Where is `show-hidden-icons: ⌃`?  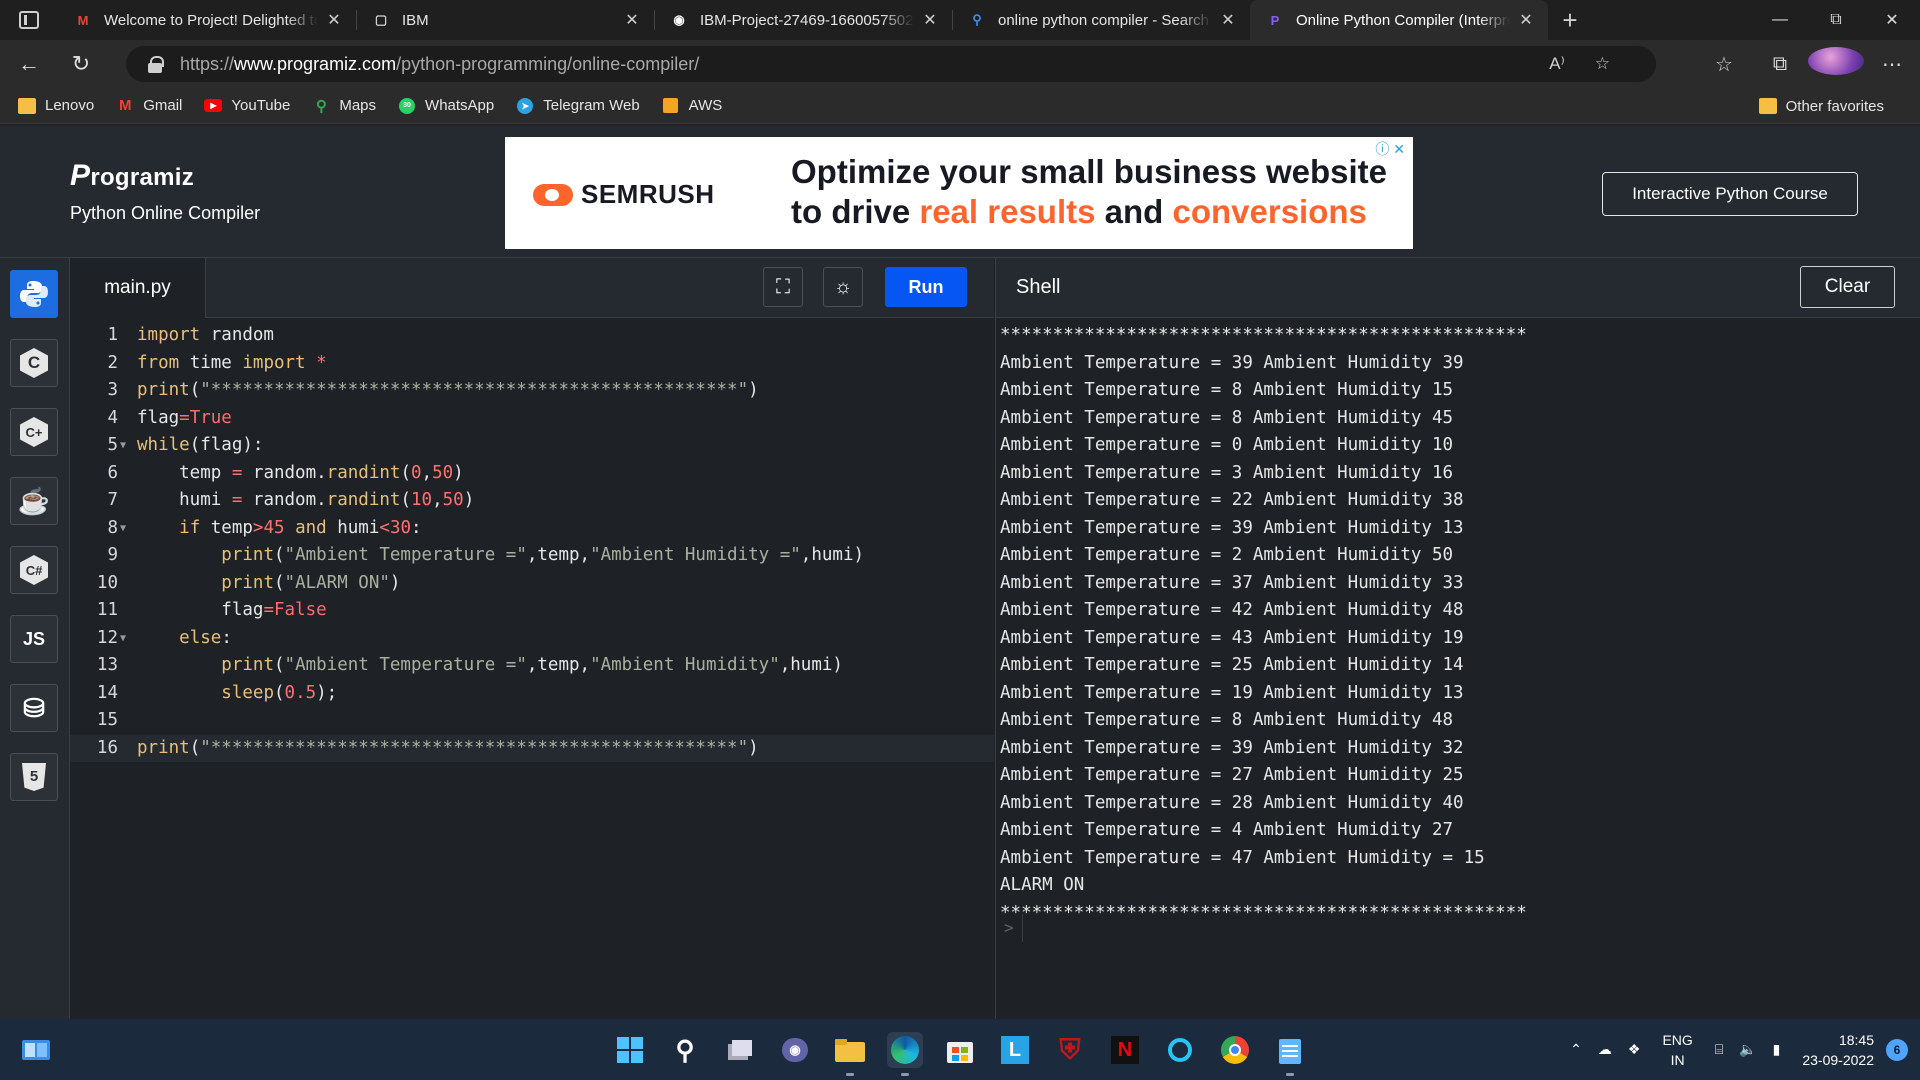 show-hidden-icons: ⌃ is located at coordinates (1576, 1049).